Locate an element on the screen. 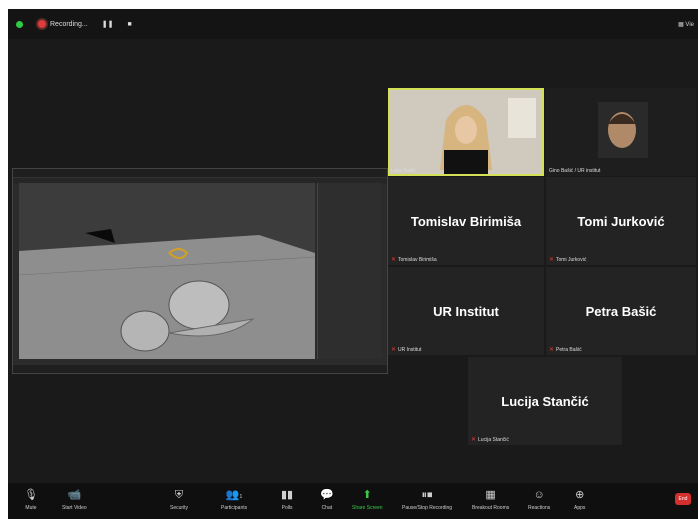  chat-label: Chat is located at coordinates (327, 508).